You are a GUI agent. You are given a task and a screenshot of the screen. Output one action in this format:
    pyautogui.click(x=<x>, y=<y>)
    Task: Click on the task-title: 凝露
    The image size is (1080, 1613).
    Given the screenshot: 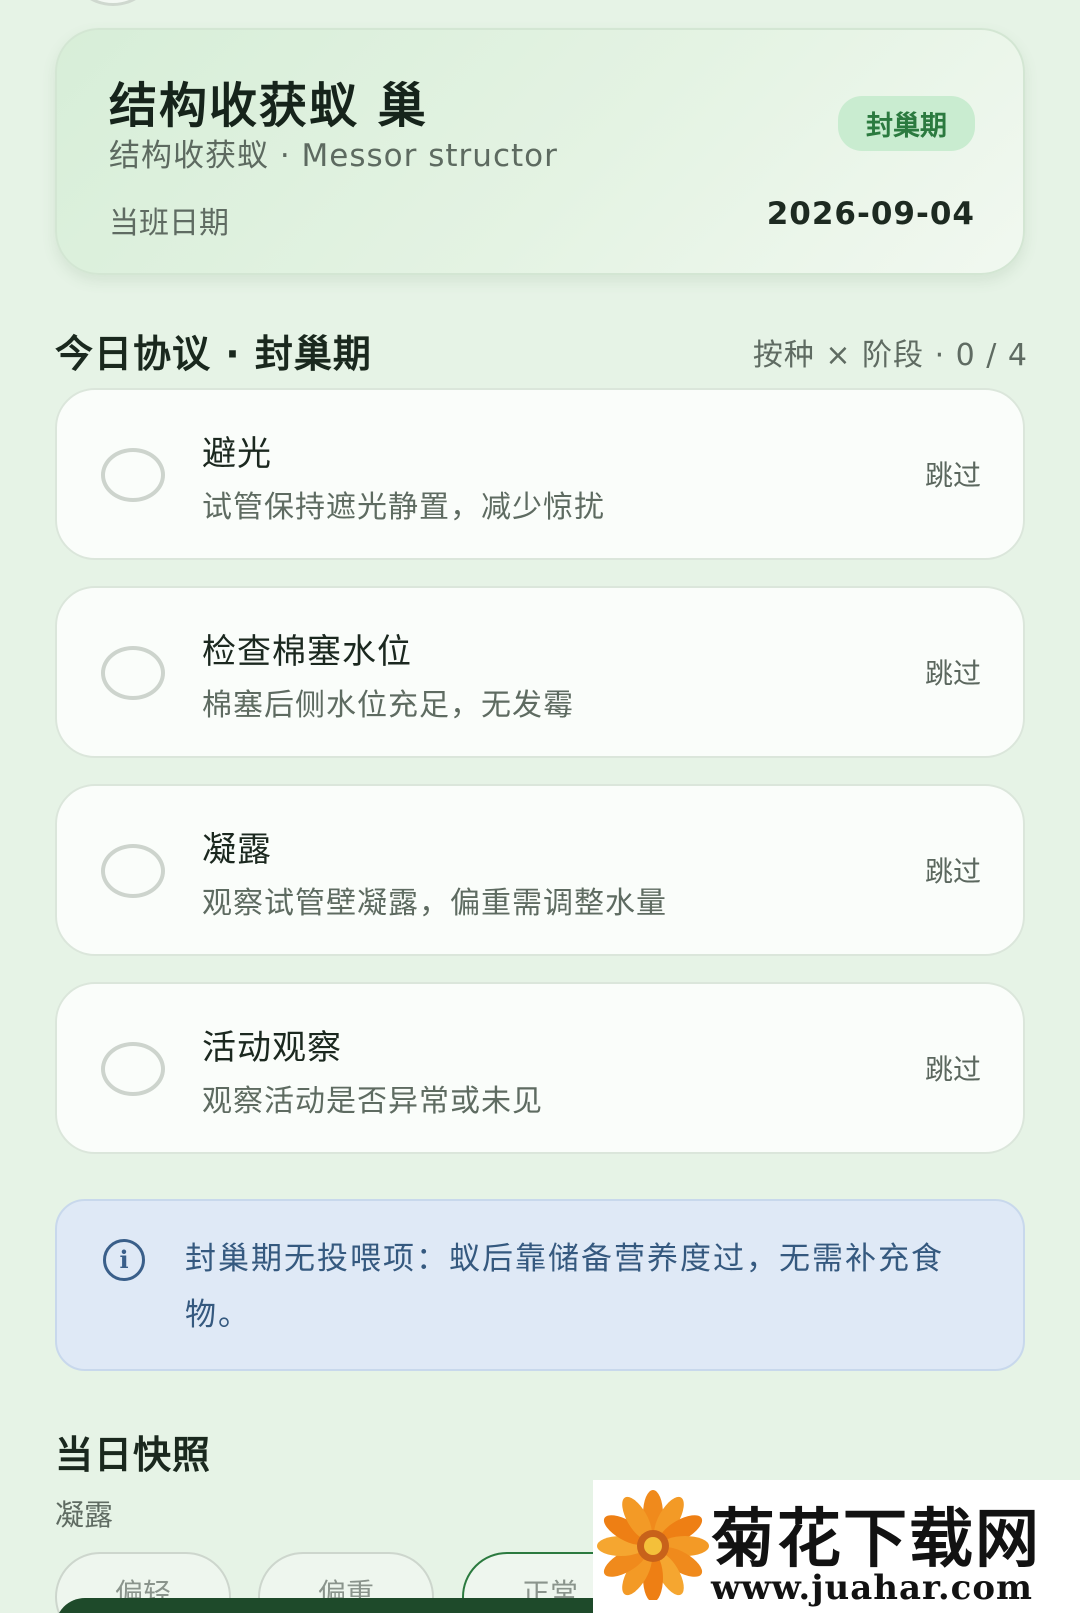 What is the action you would take?
    pyautogui.click(x=237, y=850)
    